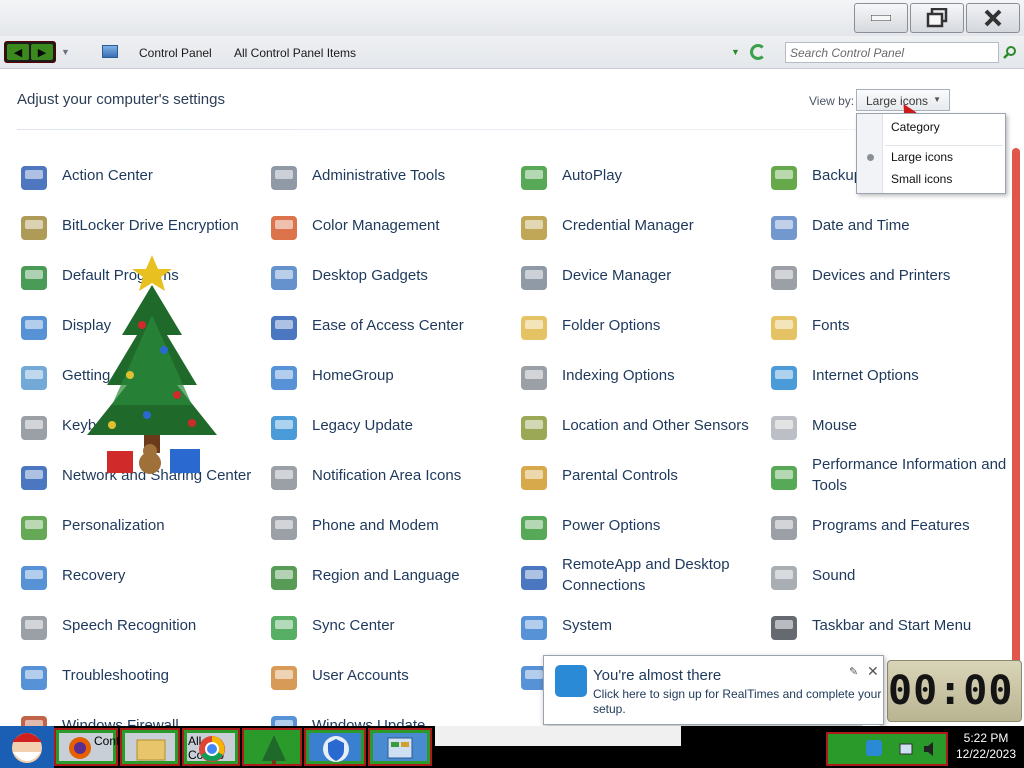 The image size is (1024, 768). I want to click on item-label: Troubleshooting, so click(116, 675).